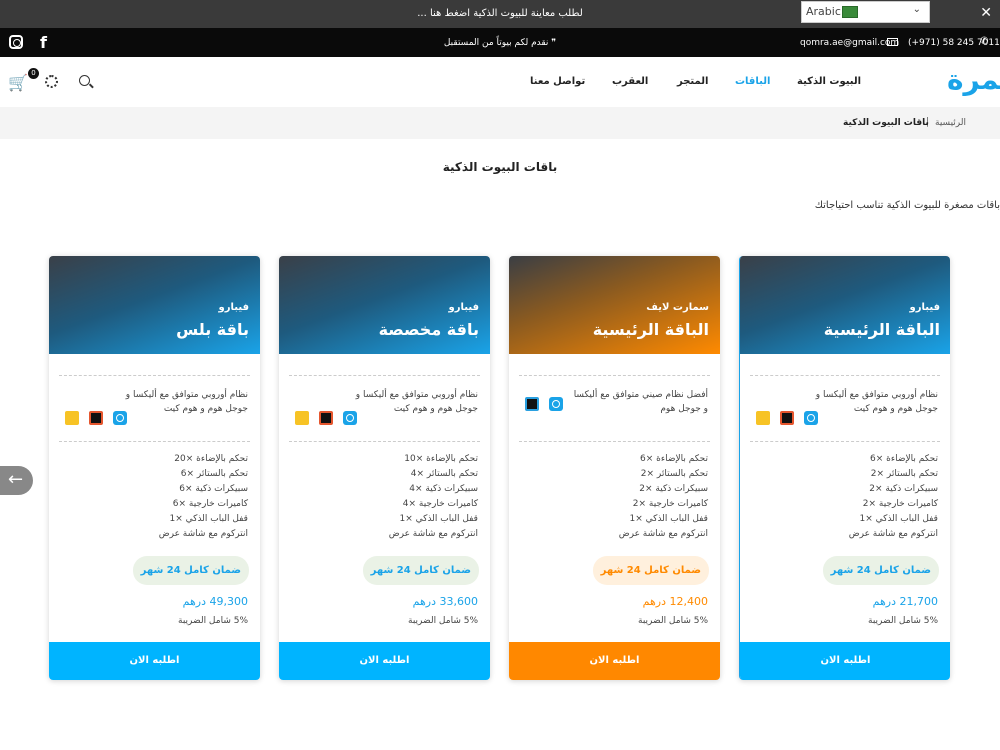  I want to click on feature-item: تحكم بالستائر ×4, so click(444, 474).